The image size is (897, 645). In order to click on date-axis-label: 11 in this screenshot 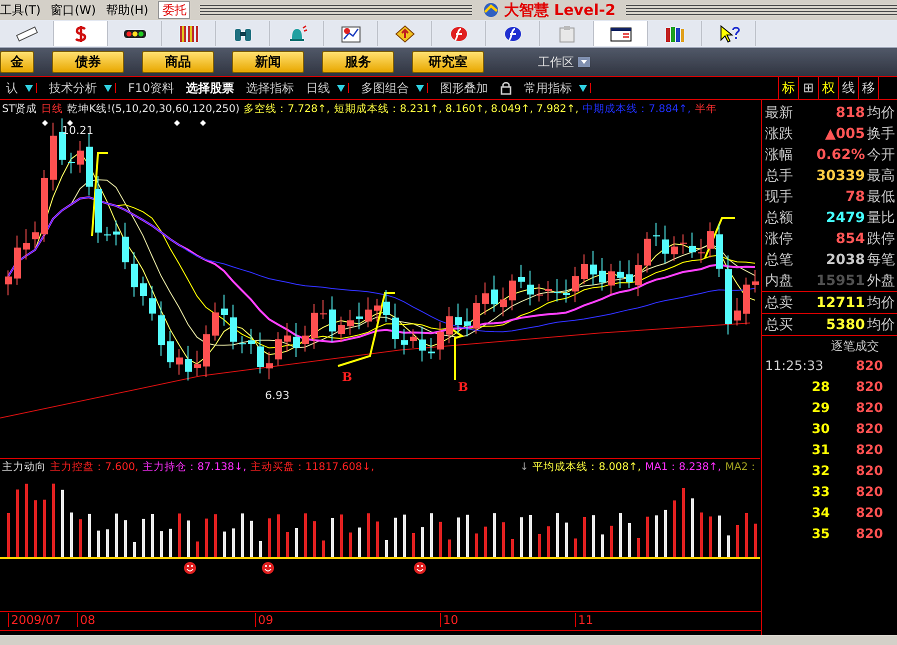, I will do `click(584, 620)`.